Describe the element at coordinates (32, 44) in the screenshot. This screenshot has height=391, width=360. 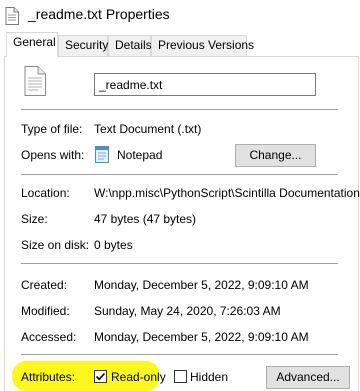
I see `tab-general: General` at that location.